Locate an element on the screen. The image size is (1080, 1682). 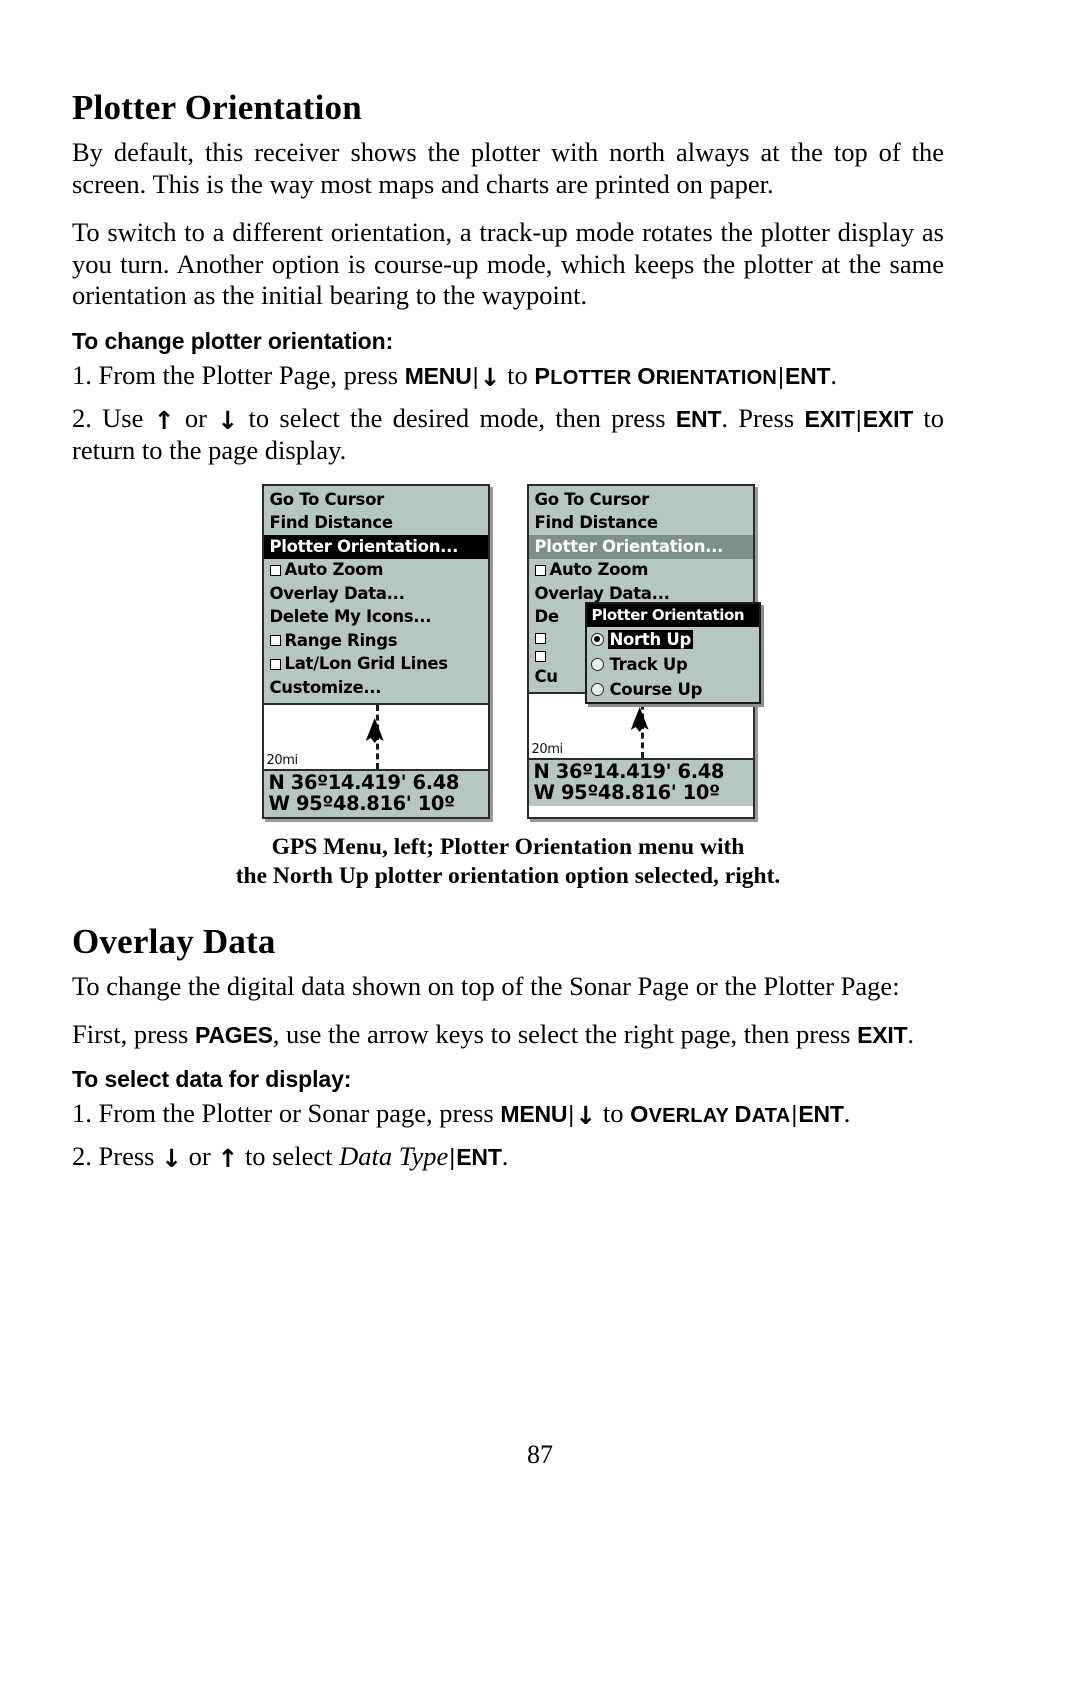
page-number: 87 is located at coordinates (540, 1454).